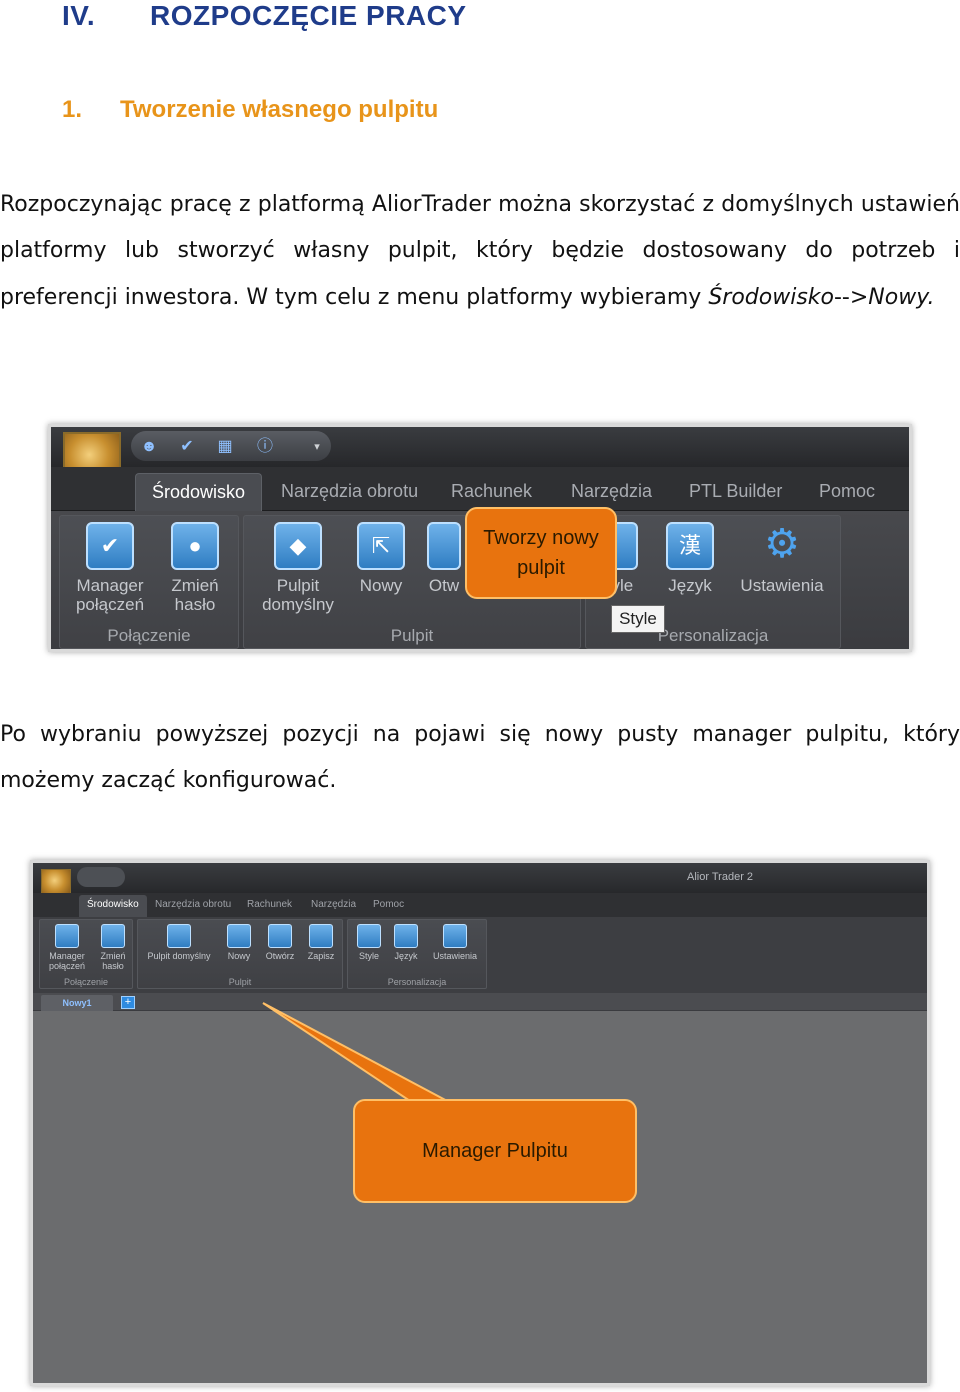 Image resolution: width=960 pixels, height=1392 pixels. I want to click on jezyk-button: 漢 Język, so click(690, 558).